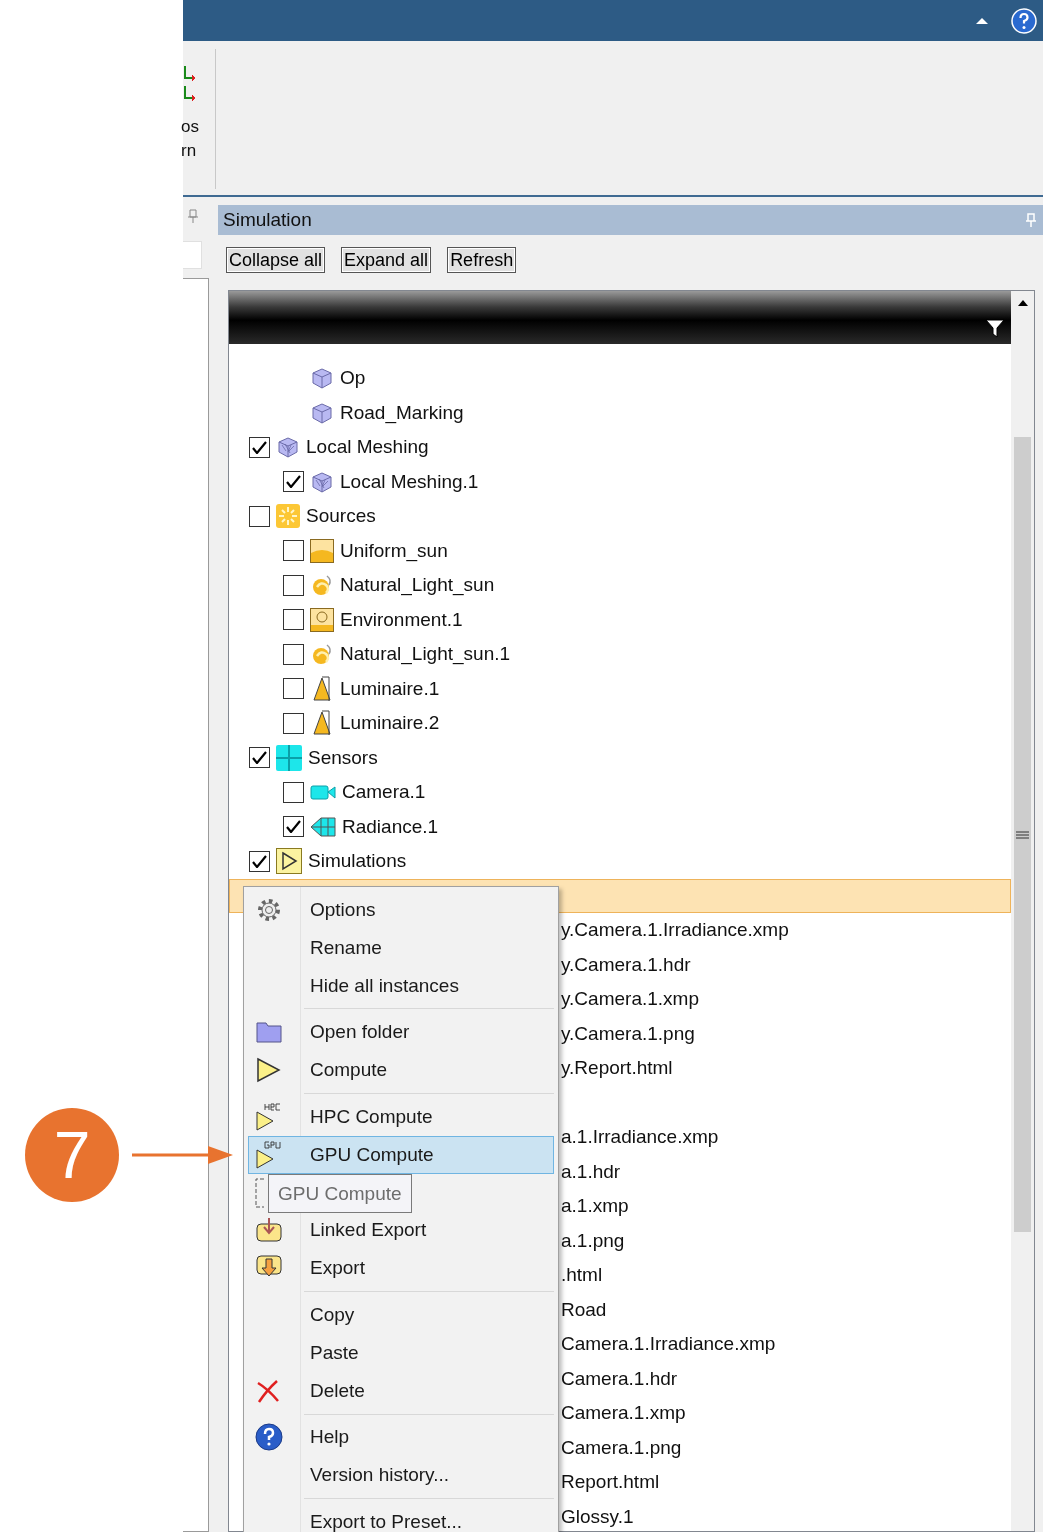  I want to click on tree-item-label: Camera.1.hdr, so click(619, 1378).